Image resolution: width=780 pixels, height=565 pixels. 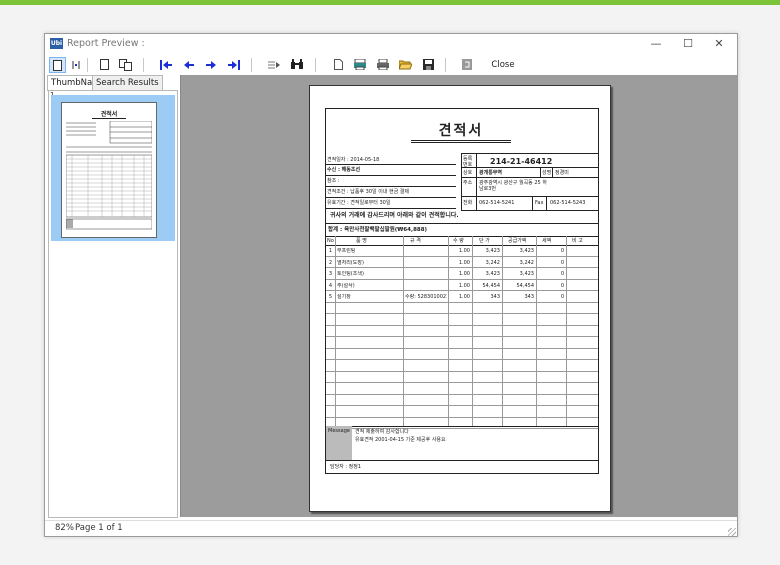 What do you see at coordinates (346, 251) in the screenshot?
I see `table-cell: 무프린팅` at bounding box center [346, 251].